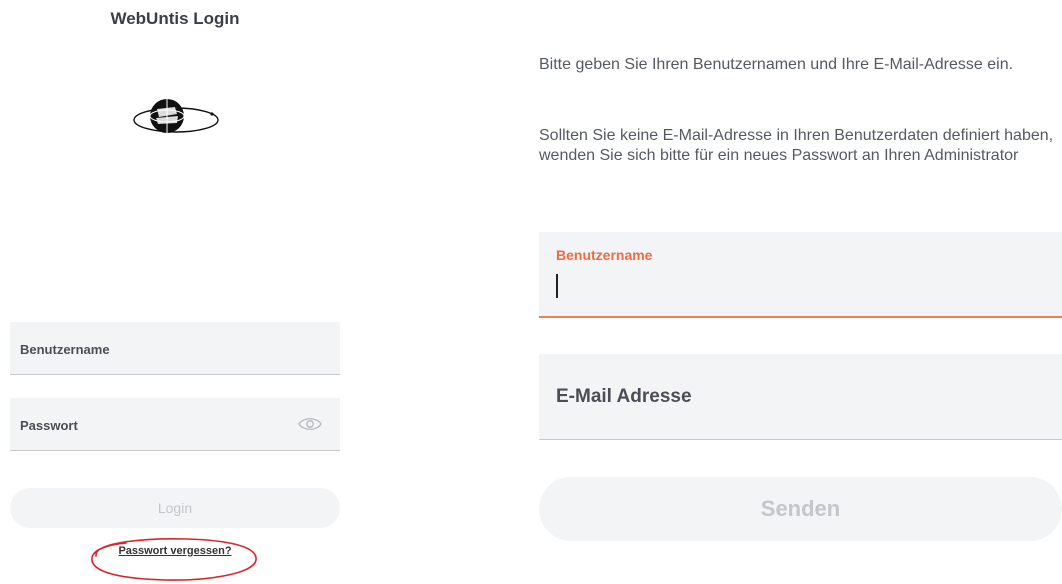 The width and height of the screenshot is (1062, 584). I want to click on login-button: Login, so click(175, 508).